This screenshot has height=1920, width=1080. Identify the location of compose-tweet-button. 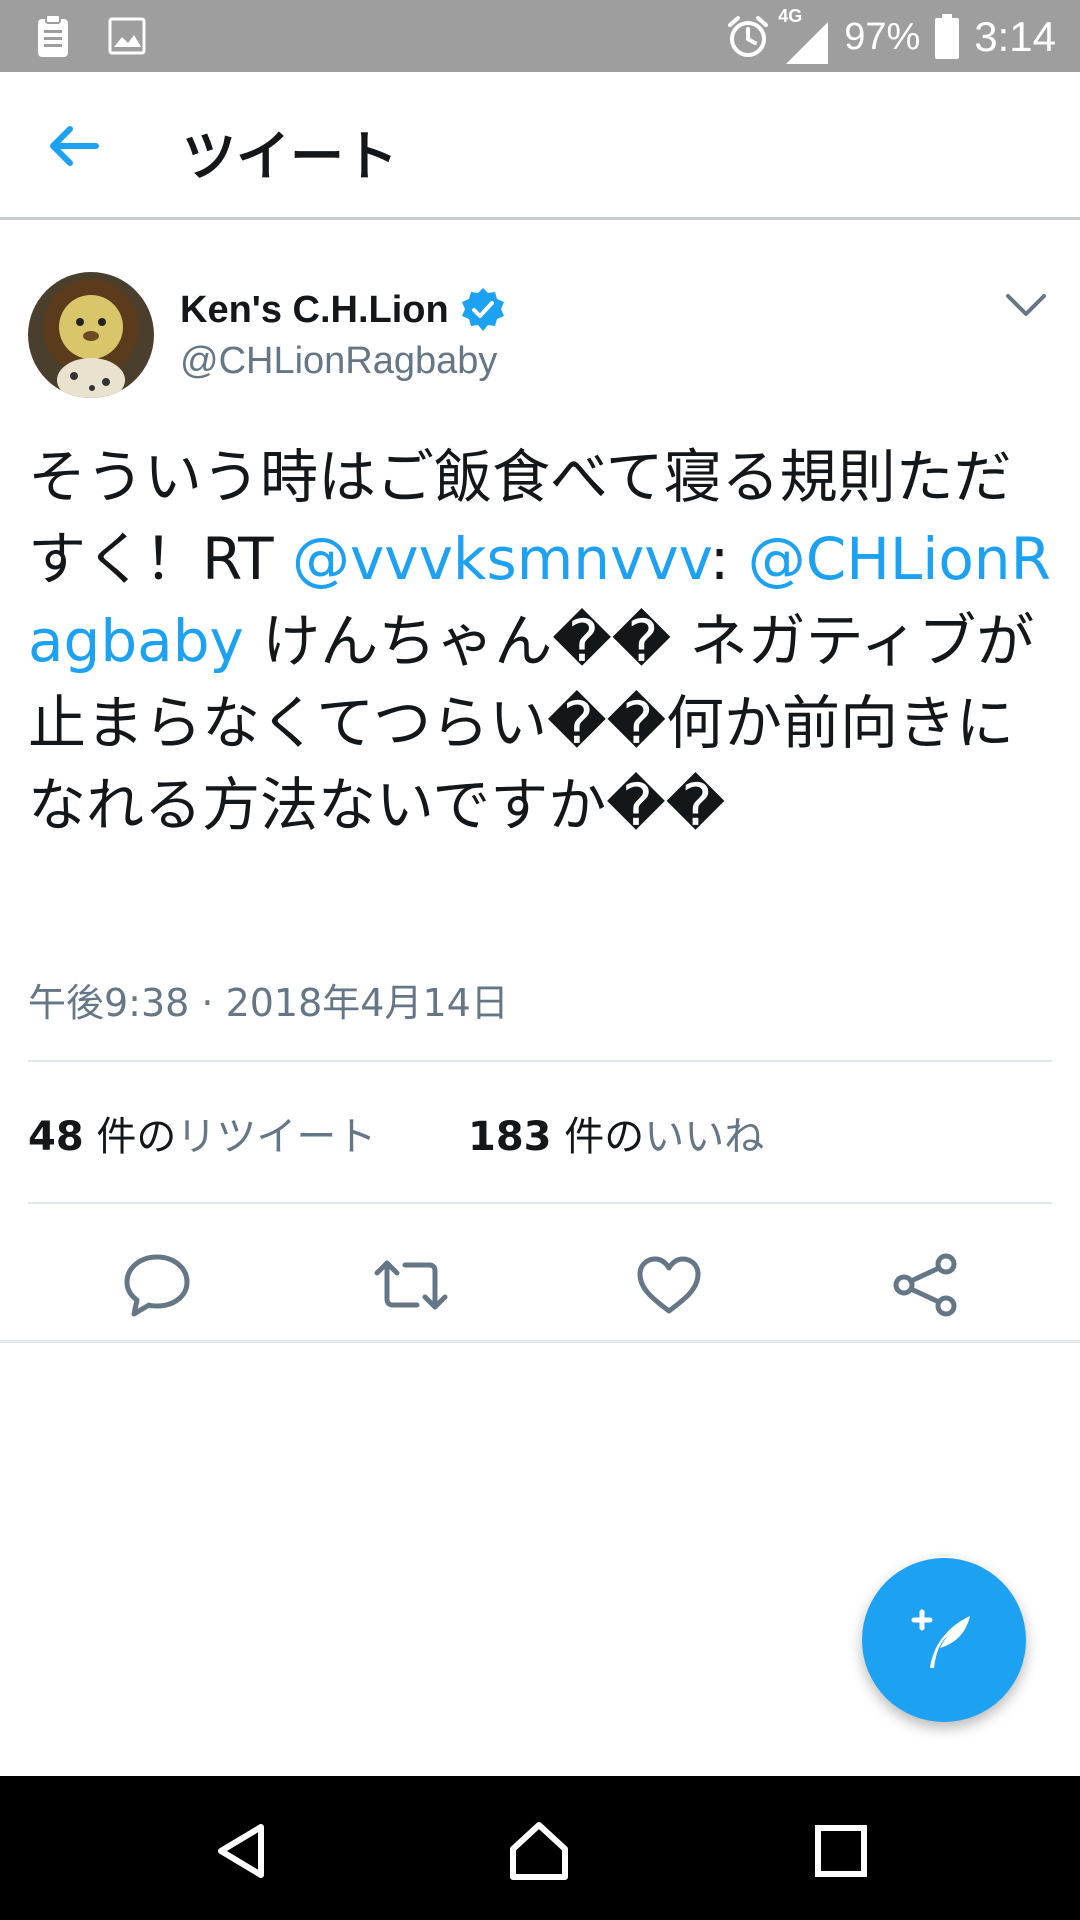
(944, 1640).